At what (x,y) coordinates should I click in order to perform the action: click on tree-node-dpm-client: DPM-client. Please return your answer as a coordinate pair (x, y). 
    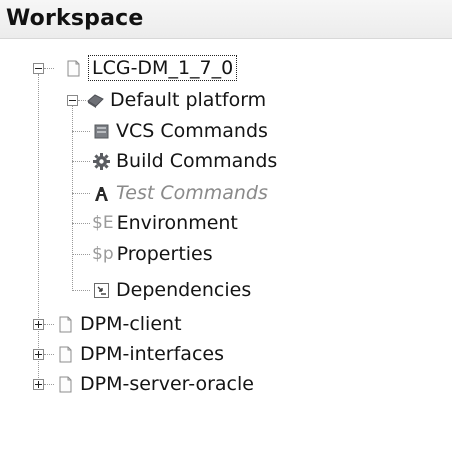
    Looking at the image, I should click on (119, 324).